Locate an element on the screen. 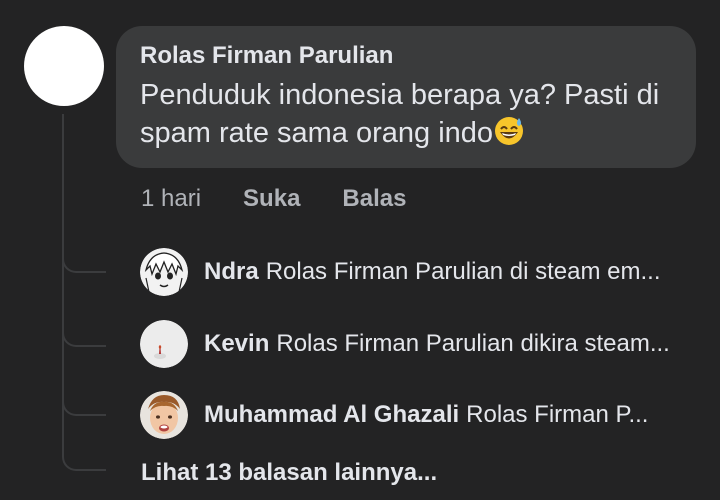  reply-button: Balas is located at coordinates (374, 199).